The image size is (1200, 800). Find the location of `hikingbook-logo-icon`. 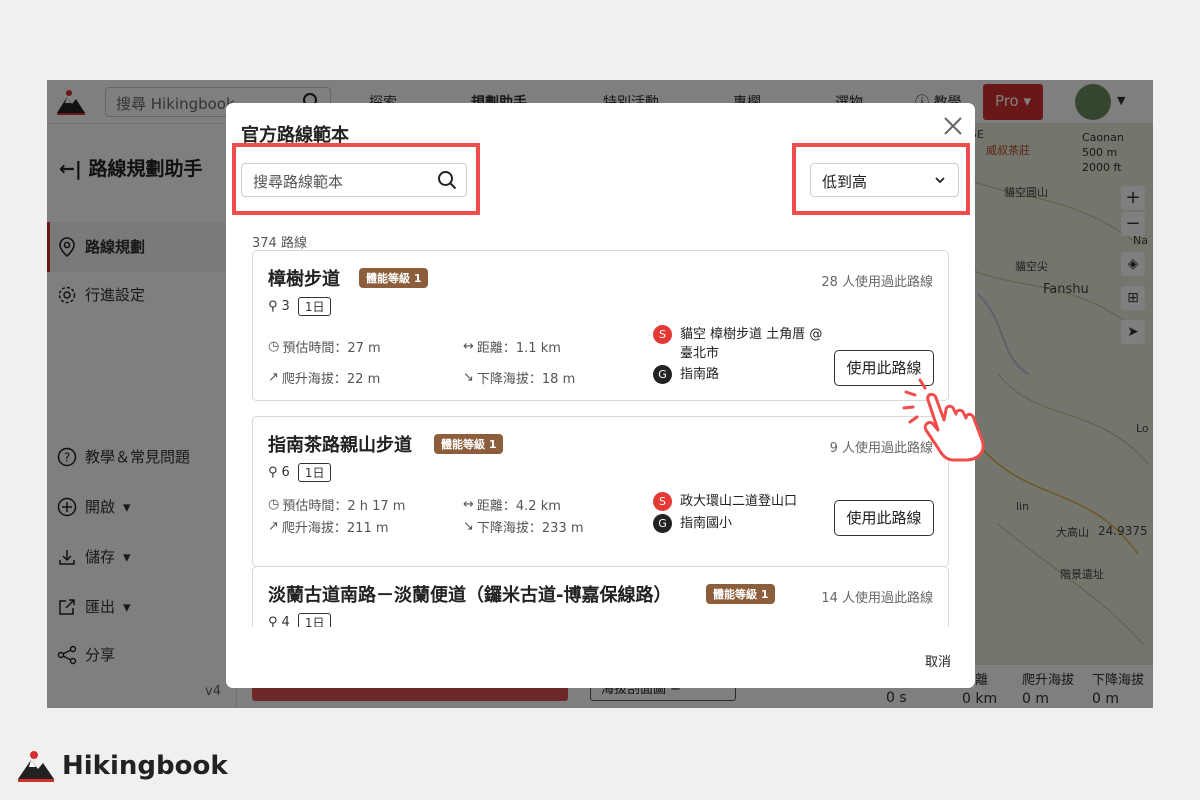

hikingbook-logo-icon is located at coordinates (36, 766).